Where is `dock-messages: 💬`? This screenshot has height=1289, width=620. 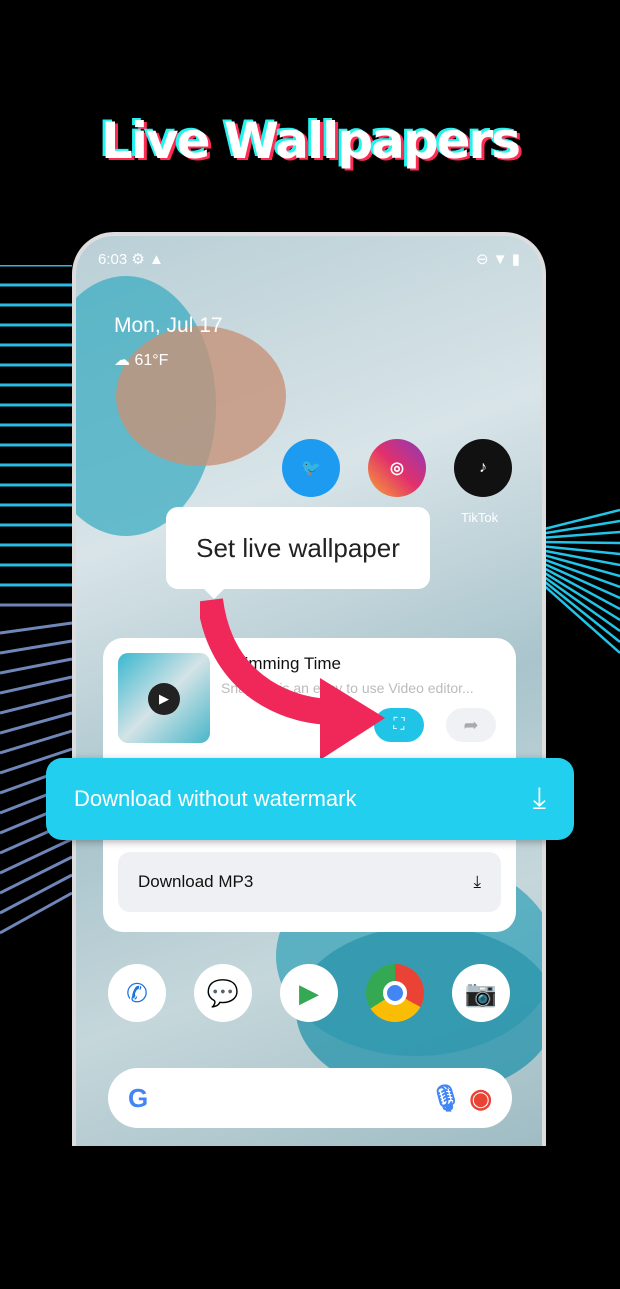
dock-messages: 💬 is located at coordinates (223, 993).